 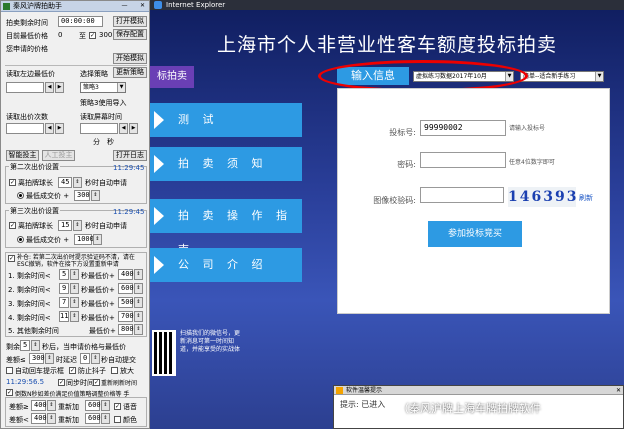 I want to click on color-label: 颜色, so click(x=130, y=420).